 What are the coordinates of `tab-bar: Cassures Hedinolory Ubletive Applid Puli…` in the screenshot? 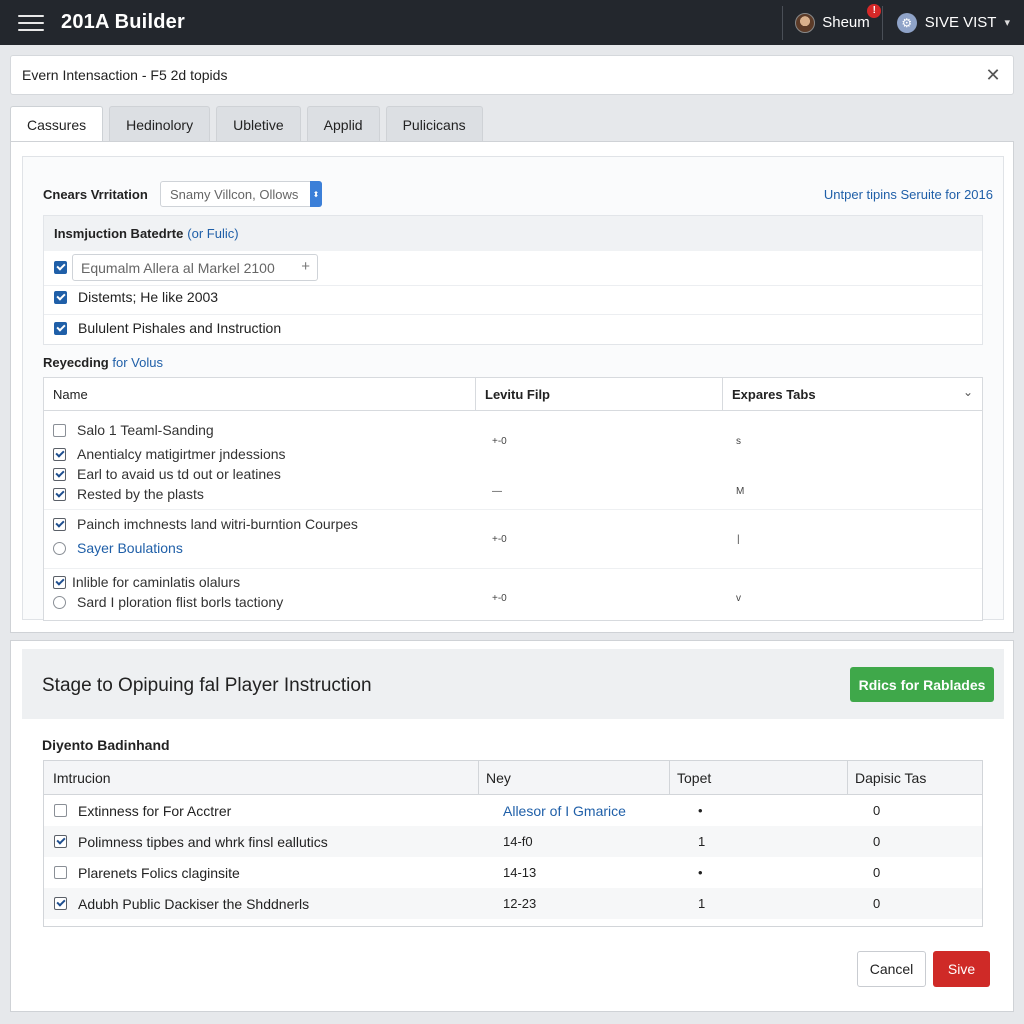 It's located at (246, 124).